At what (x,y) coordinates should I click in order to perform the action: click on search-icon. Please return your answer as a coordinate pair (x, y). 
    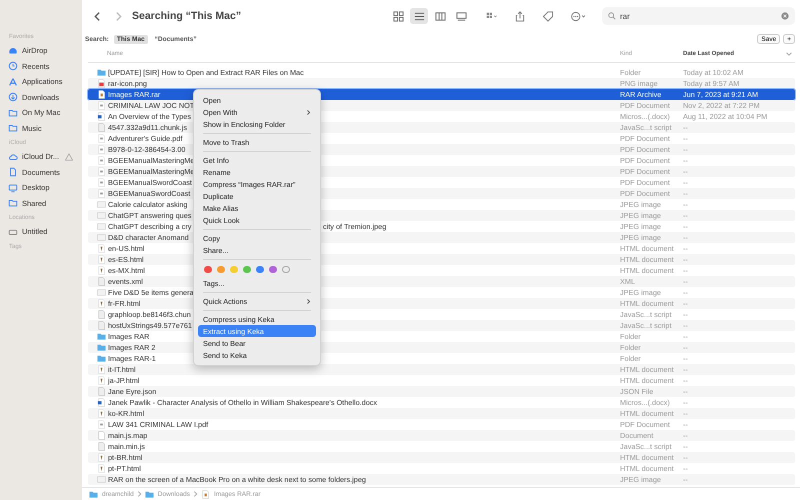
    Looking at the image, I should click on (612, 16).